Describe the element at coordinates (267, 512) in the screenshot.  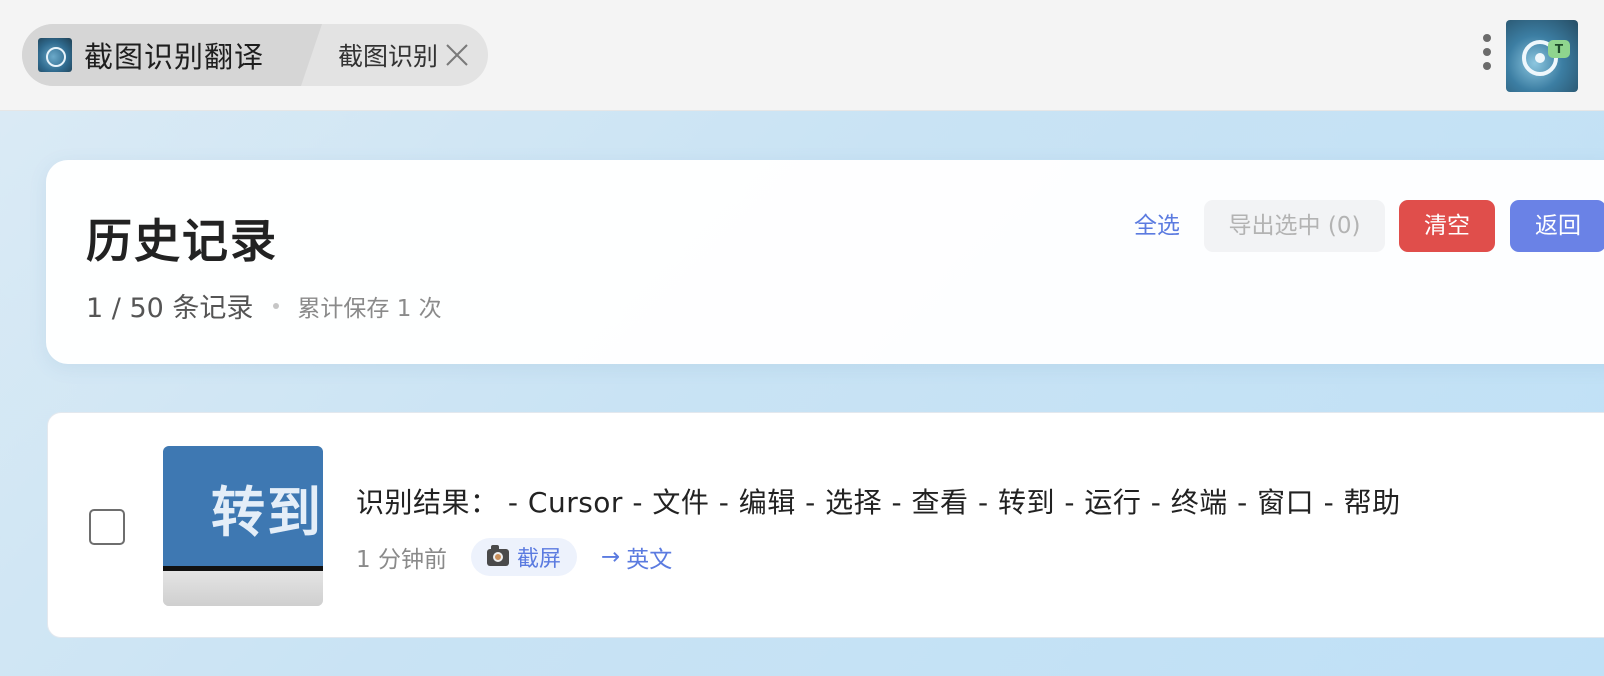
I see `thumbnail-text: 转到` at that location.